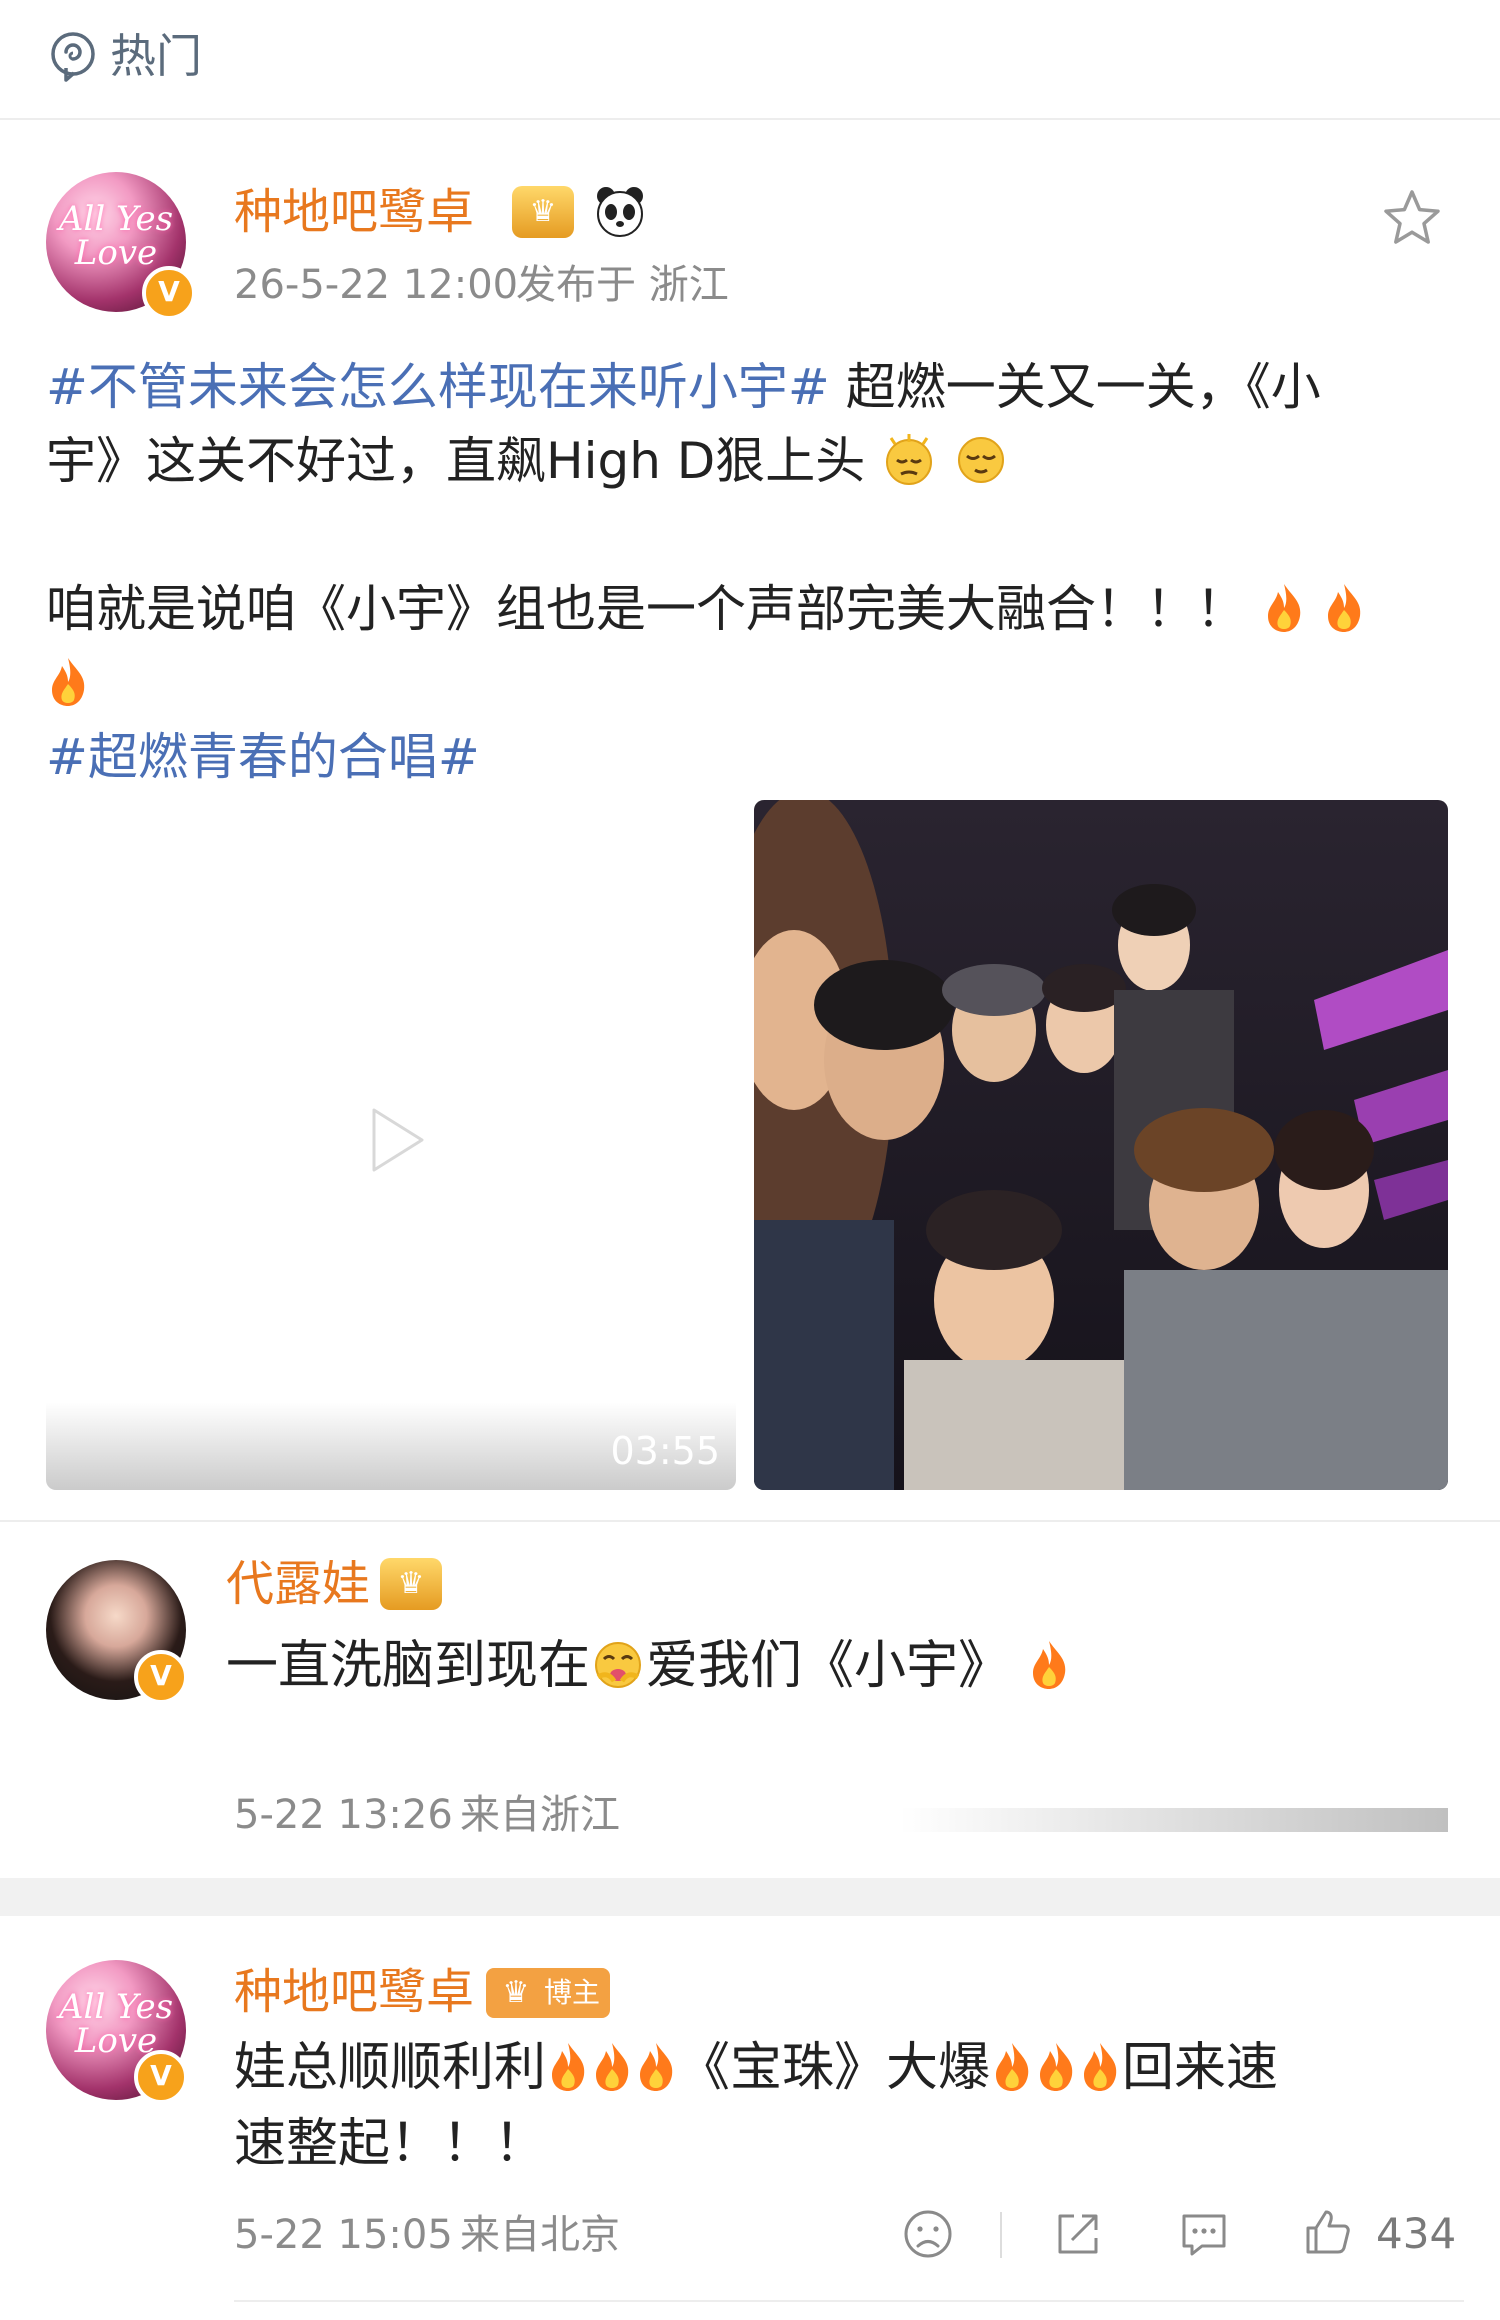 This screenshot has width=1500, height=2320. What do you see at coordinates (646, 609) in the screenshot?
I see `post-text-segment: 咱就是说咱《小宇》组也是一个声部完美大融合！！！` at bounding box center [646, 609].